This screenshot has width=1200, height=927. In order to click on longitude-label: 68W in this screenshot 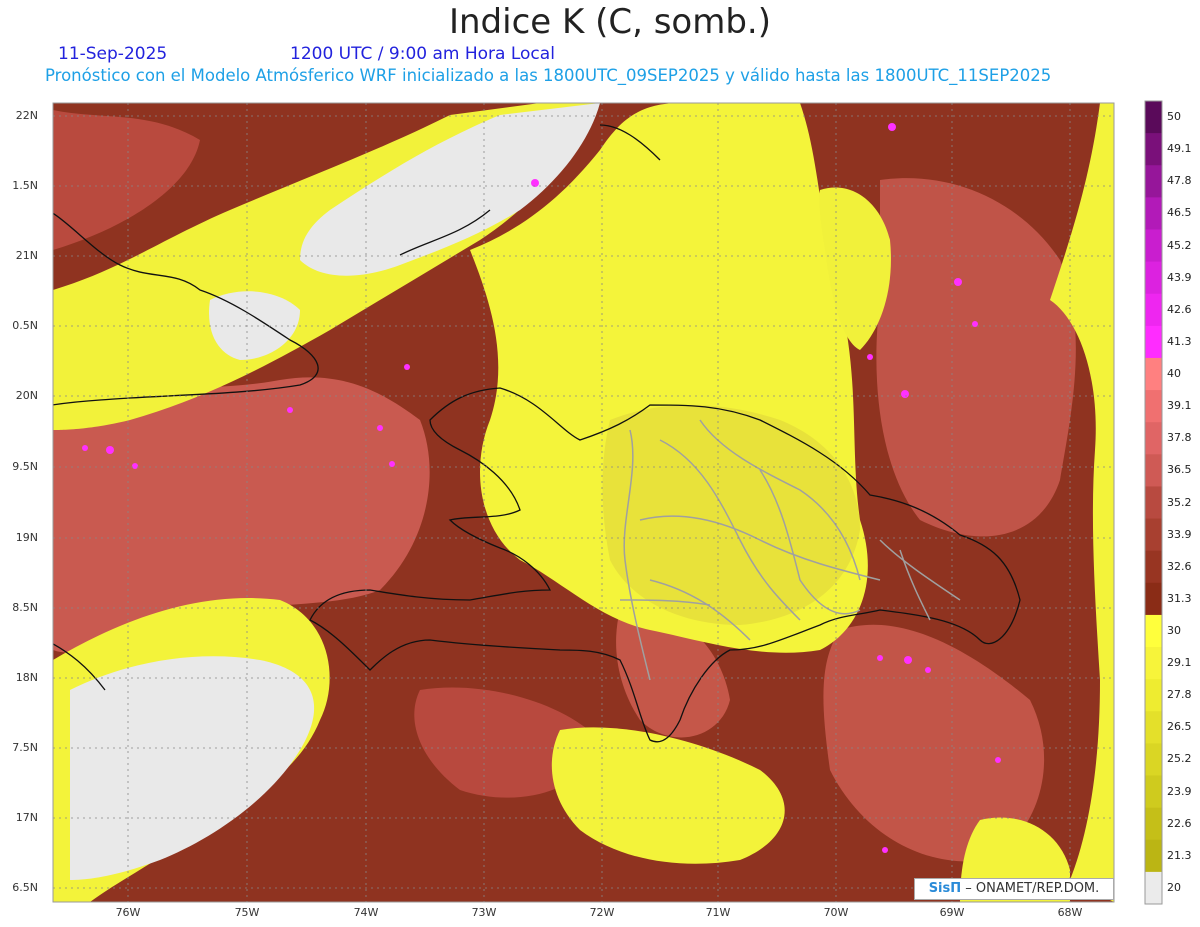, I will do `click(1070, 912)`.